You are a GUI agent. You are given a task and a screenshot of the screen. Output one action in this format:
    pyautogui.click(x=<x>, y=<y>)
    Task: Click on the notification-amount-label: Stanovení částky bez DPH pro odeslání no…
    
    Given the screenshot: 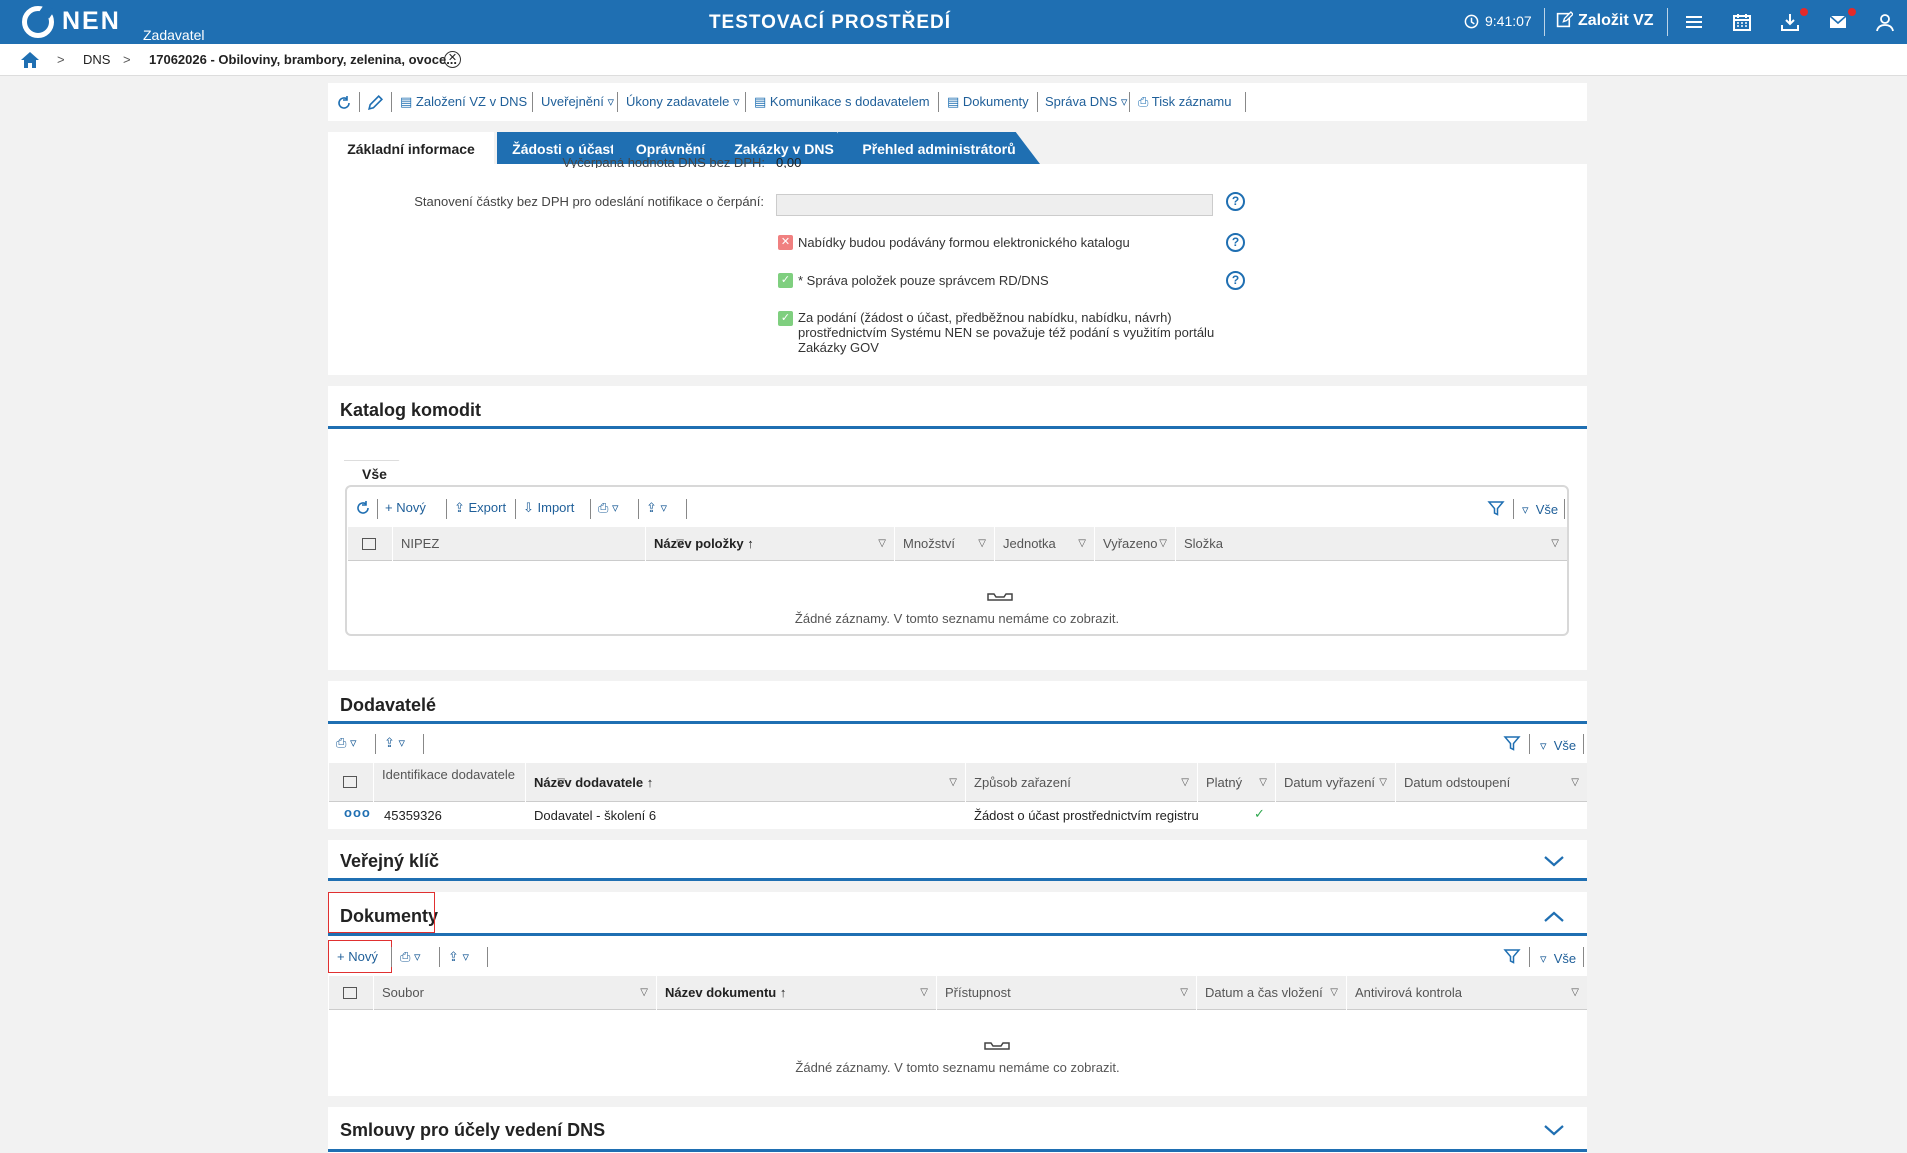 What is the action you would take?
    pyautogui.click(x=589, y=201)
    